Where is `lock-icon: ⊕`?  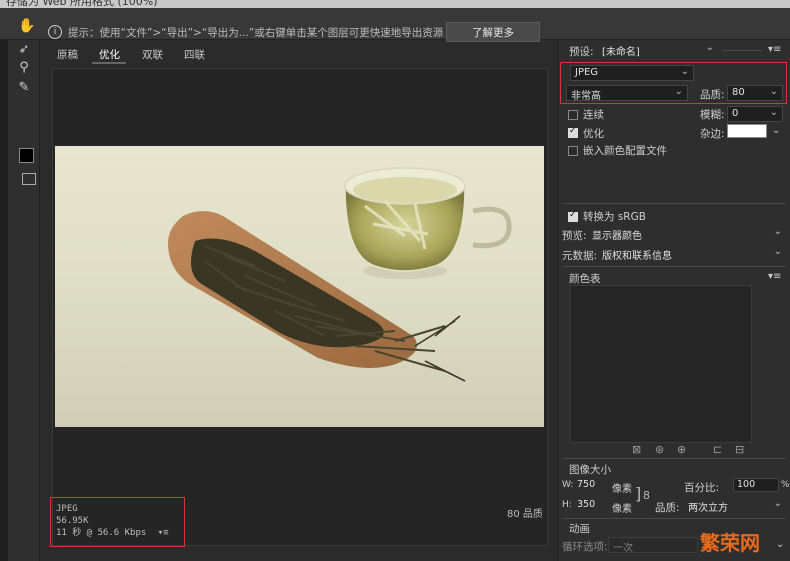 lock-icon: ⊕ is located at coordinates (681, 449).